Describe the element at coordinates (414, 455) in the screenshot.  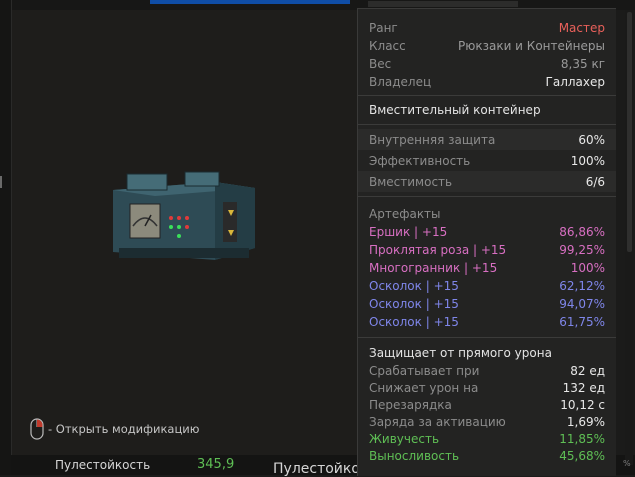
I see `bonus-label: Выносливость` at that location.